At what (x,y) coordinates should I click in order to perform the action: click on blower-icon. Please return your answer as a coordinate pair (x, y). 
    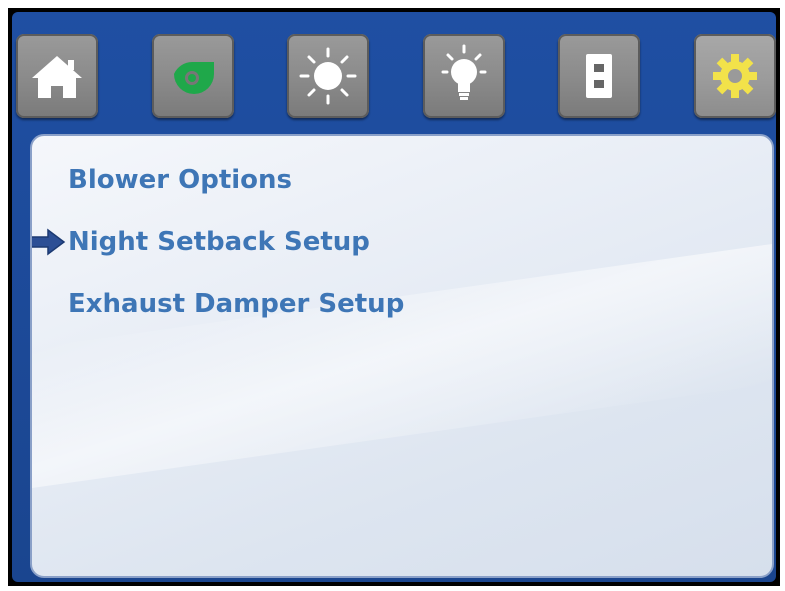
    Looking at the image, I should click on (194, 78).